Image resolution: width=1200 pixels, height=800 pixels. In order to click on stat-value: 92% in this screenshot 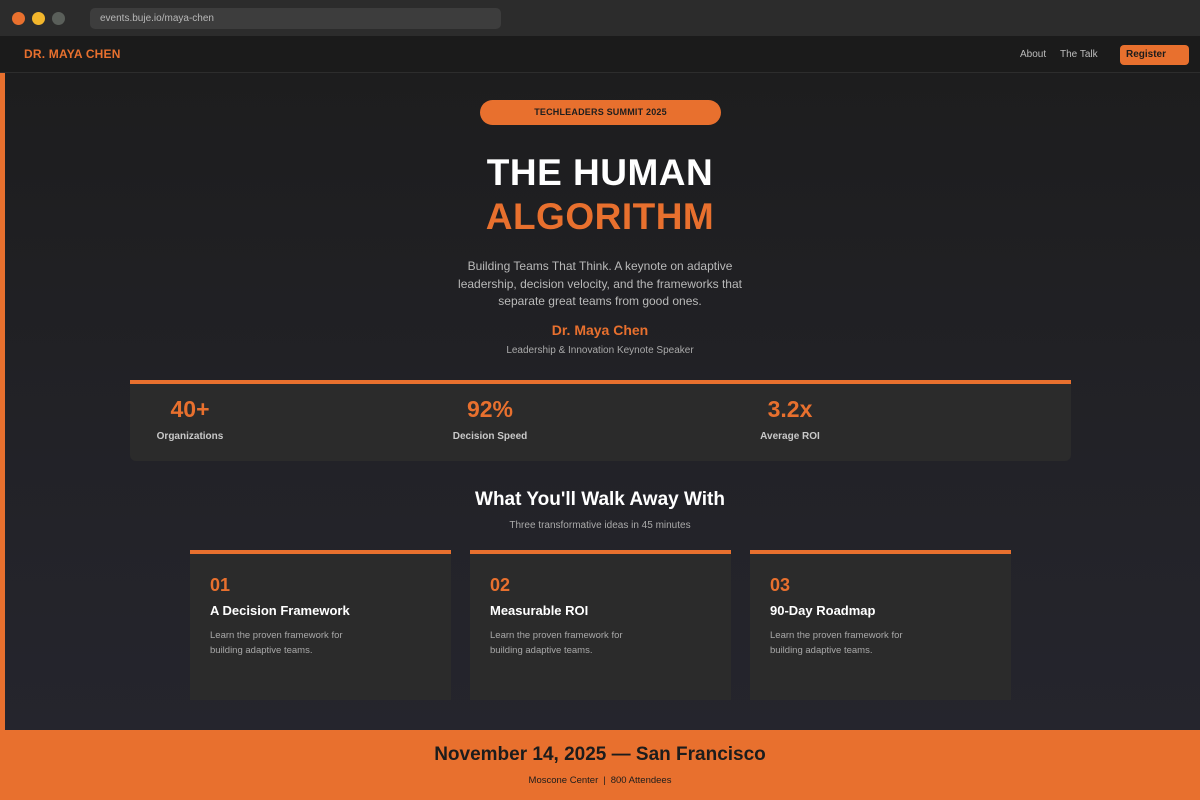, I will do `click(490, 409)`.